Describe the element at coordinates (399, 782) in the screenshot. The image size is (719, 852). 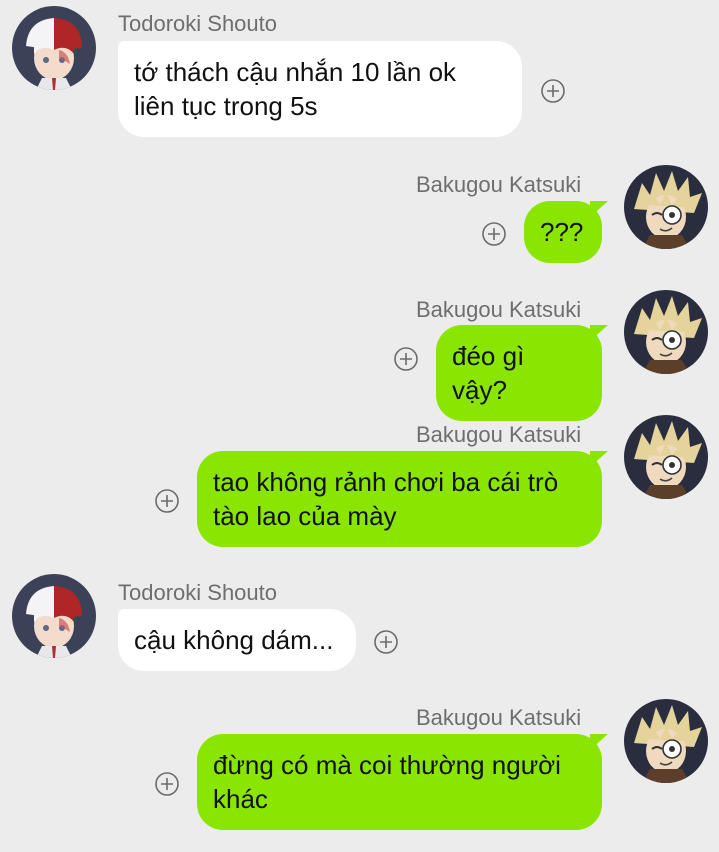
I see `message-bubble: đừng có mà coi thường người khác` at that location.